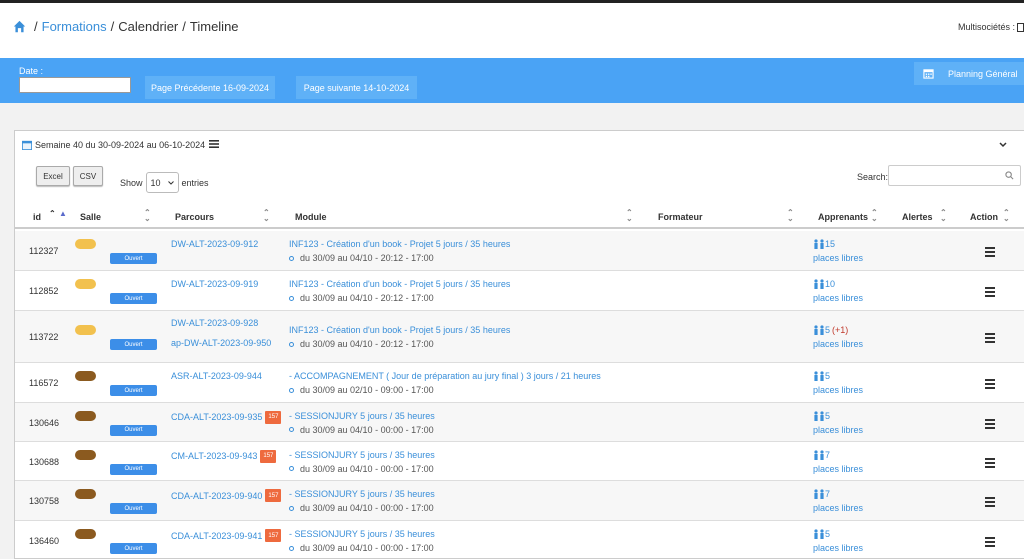  What do you see at coordinates (217, 495) in the screenshot?
I see `parcours-link-text: CDA-ALT-2023-09-940` at bounding box center [217, 495].